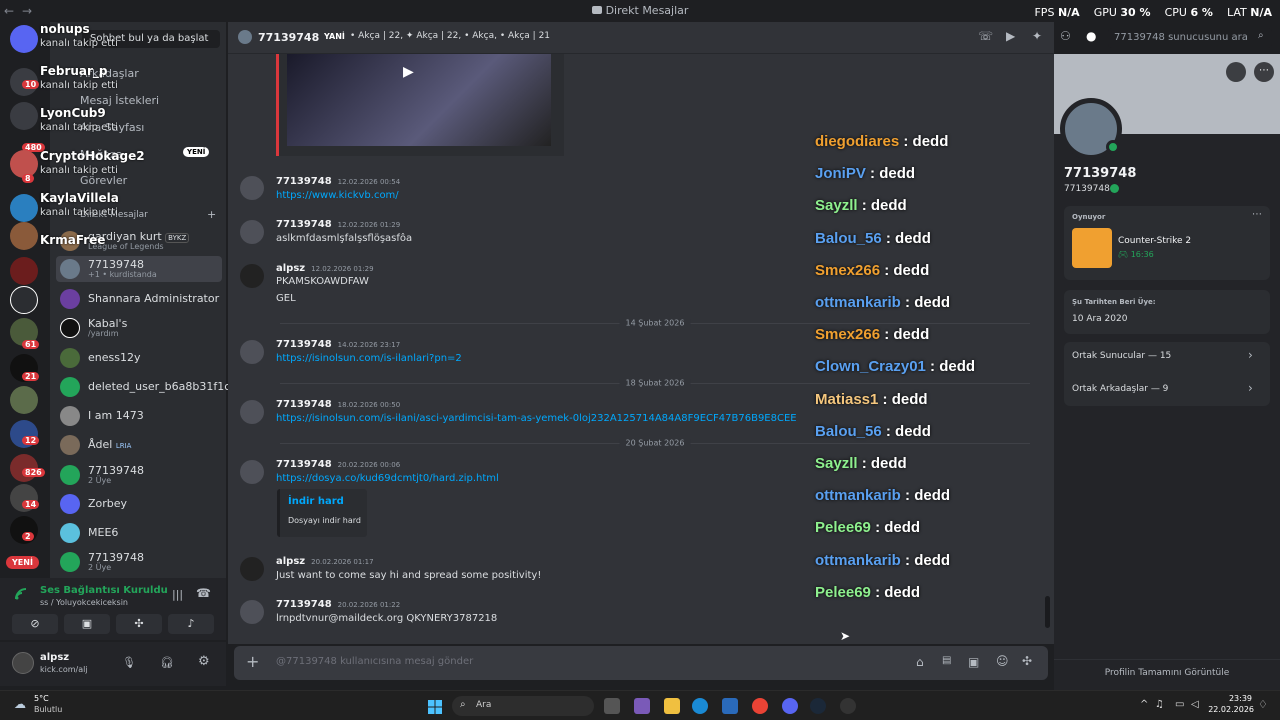  What do you see at coordinates (1121, 356) in the screenshot?
I see `mutual-servers: Ortak Sunucular — 15` at bounding box center [1121, 356].